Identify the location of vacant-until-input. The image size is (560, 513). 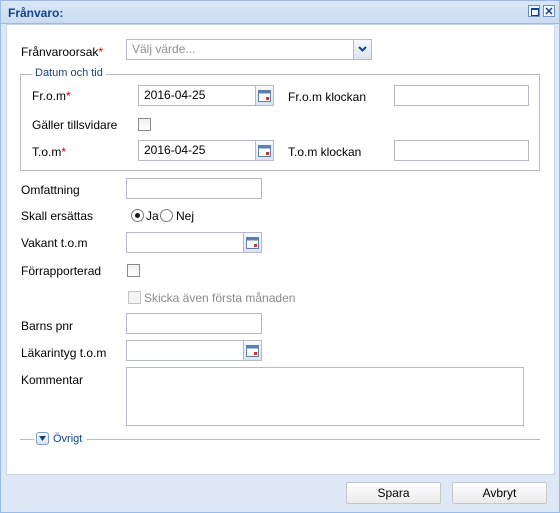
(185, 242).